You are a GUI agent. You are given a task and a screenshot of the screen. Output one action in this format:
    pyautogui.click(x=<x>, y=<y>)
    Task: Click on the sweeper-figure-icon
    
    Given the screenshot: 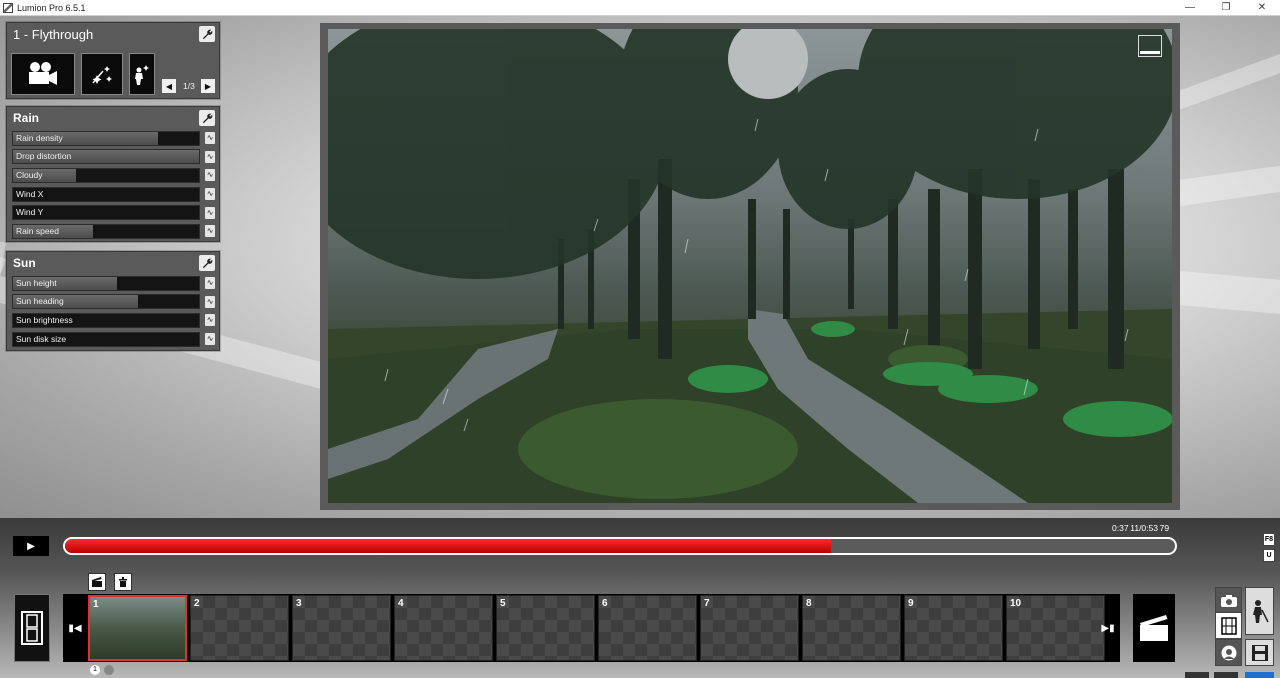 What is the action you would take?
    pyautogui.click(x=1259, y=611)
    